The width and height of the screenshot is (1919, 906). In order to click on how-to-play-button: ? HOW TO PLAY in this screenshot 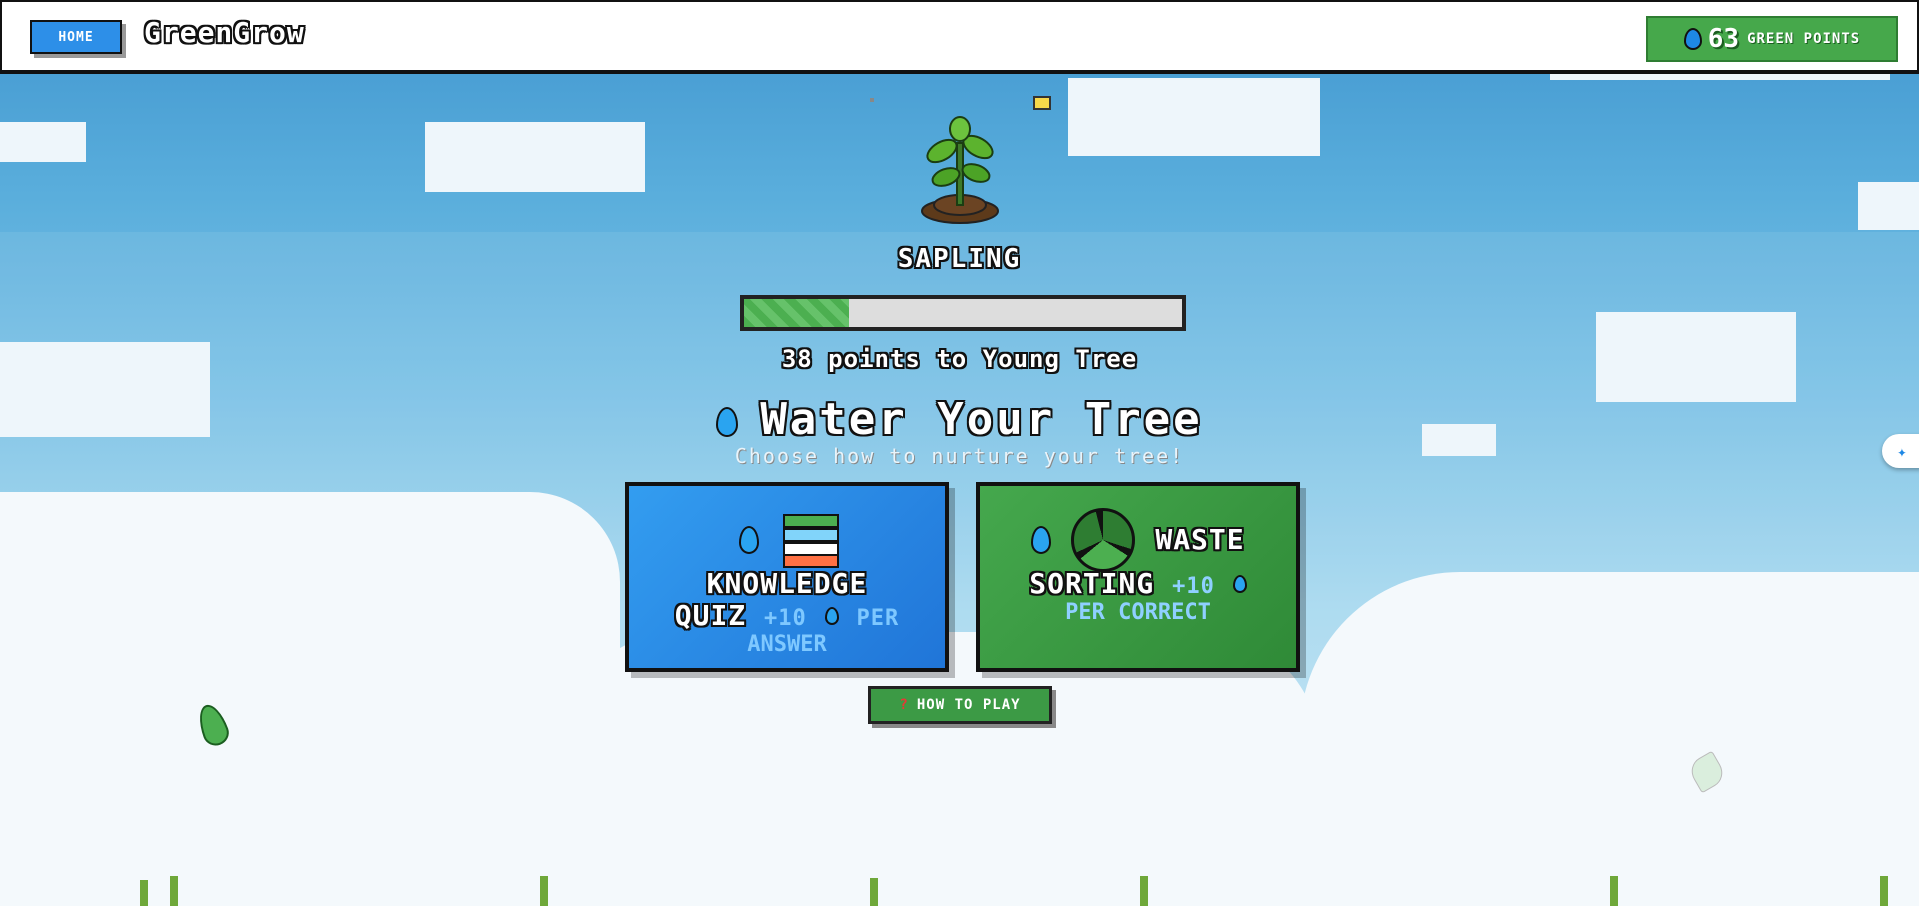, I will do `click(960, 705)`.